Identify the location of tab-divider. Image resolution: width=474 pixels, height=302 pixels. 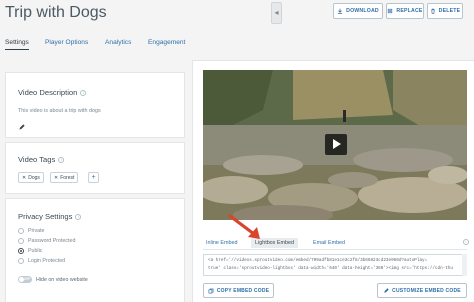
(335, 249).